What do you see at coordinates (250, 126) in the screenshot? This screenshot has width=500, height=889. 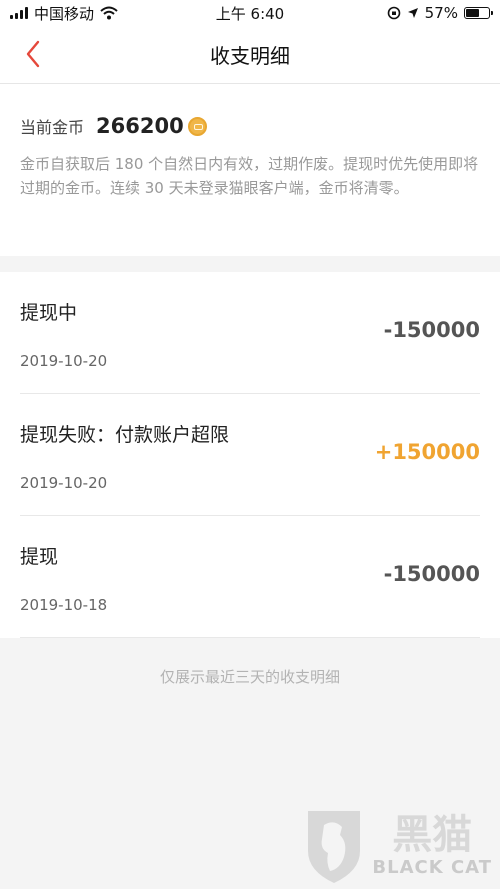 I see `coin-row: 当前金币 266200` at bounding box center [250, 126].